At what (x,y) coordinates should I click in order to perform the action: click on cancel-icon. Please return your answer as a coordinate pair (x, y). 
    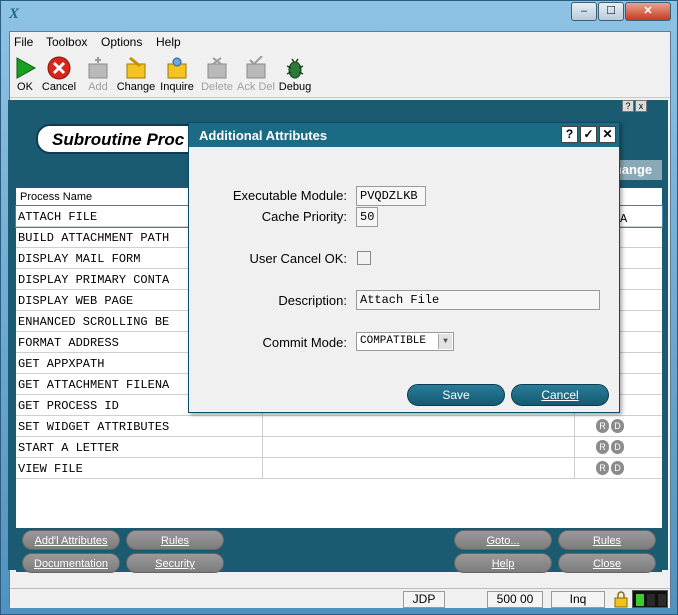
    Looking at the image, I should click on (59, 68).